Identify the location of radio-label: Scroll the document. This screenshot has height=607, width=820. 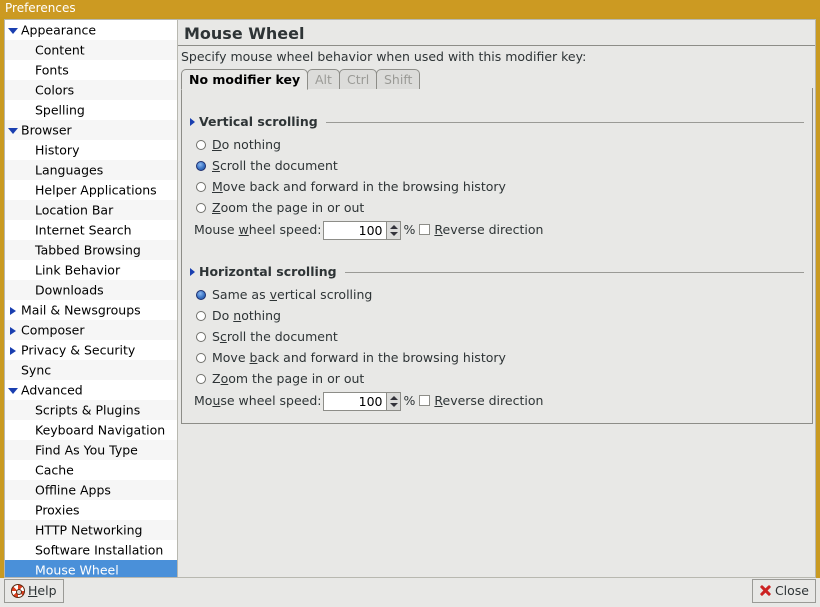
(275, 336).